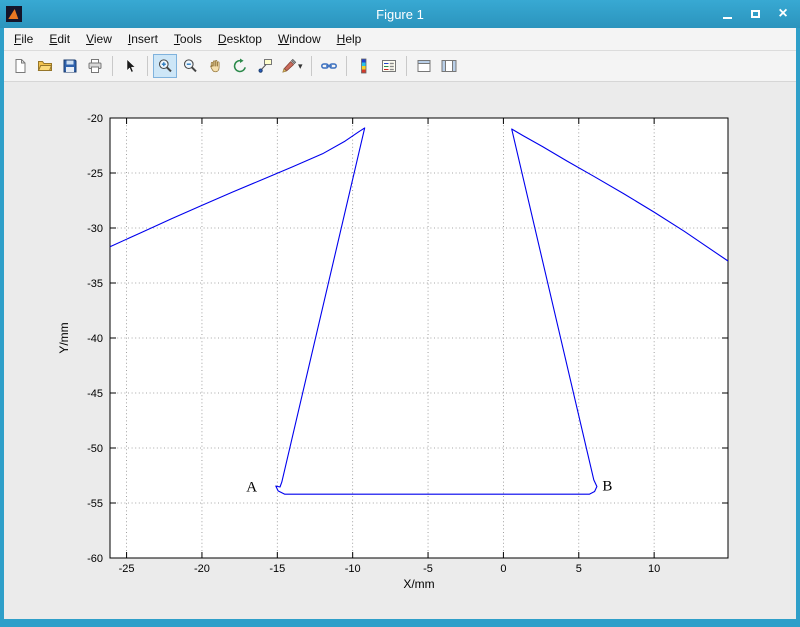  Describe the element at coordinates (300, 66) in the screenshot. I see `dropdown-arrow-icon: ▾` at that location.